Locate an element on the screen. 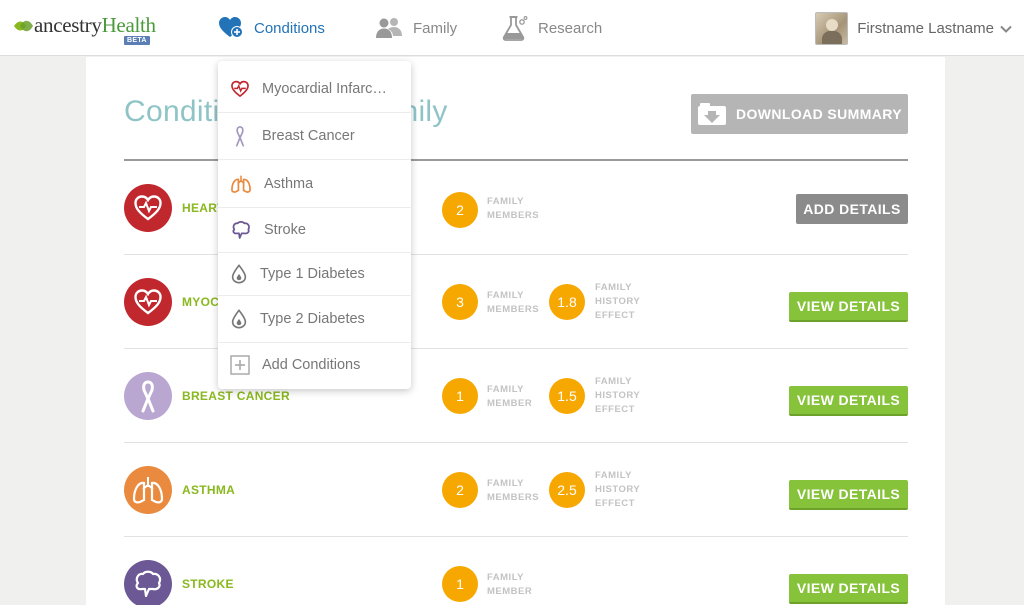 The width and height of the screenshot is (1024, 605). condition-name: ASTHMA is located at coordinates (208, 490).